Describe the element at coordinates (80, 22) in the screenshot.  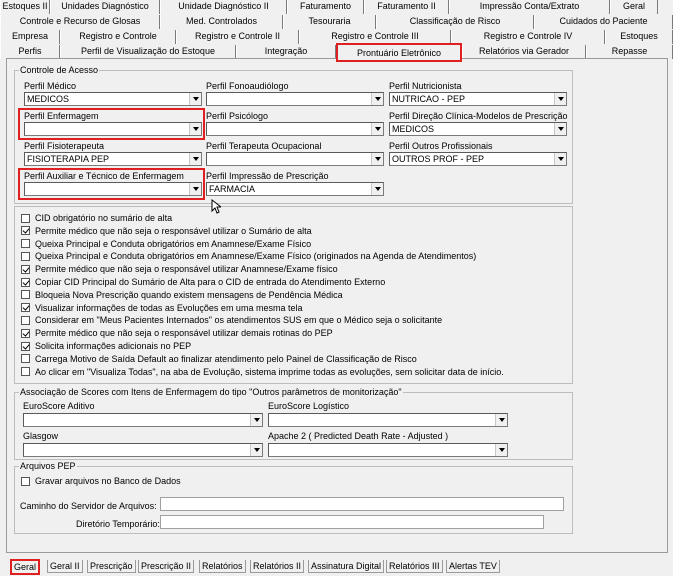
I see `tab-controle-glosas: Controle e Recurso de Glosas` at that location.